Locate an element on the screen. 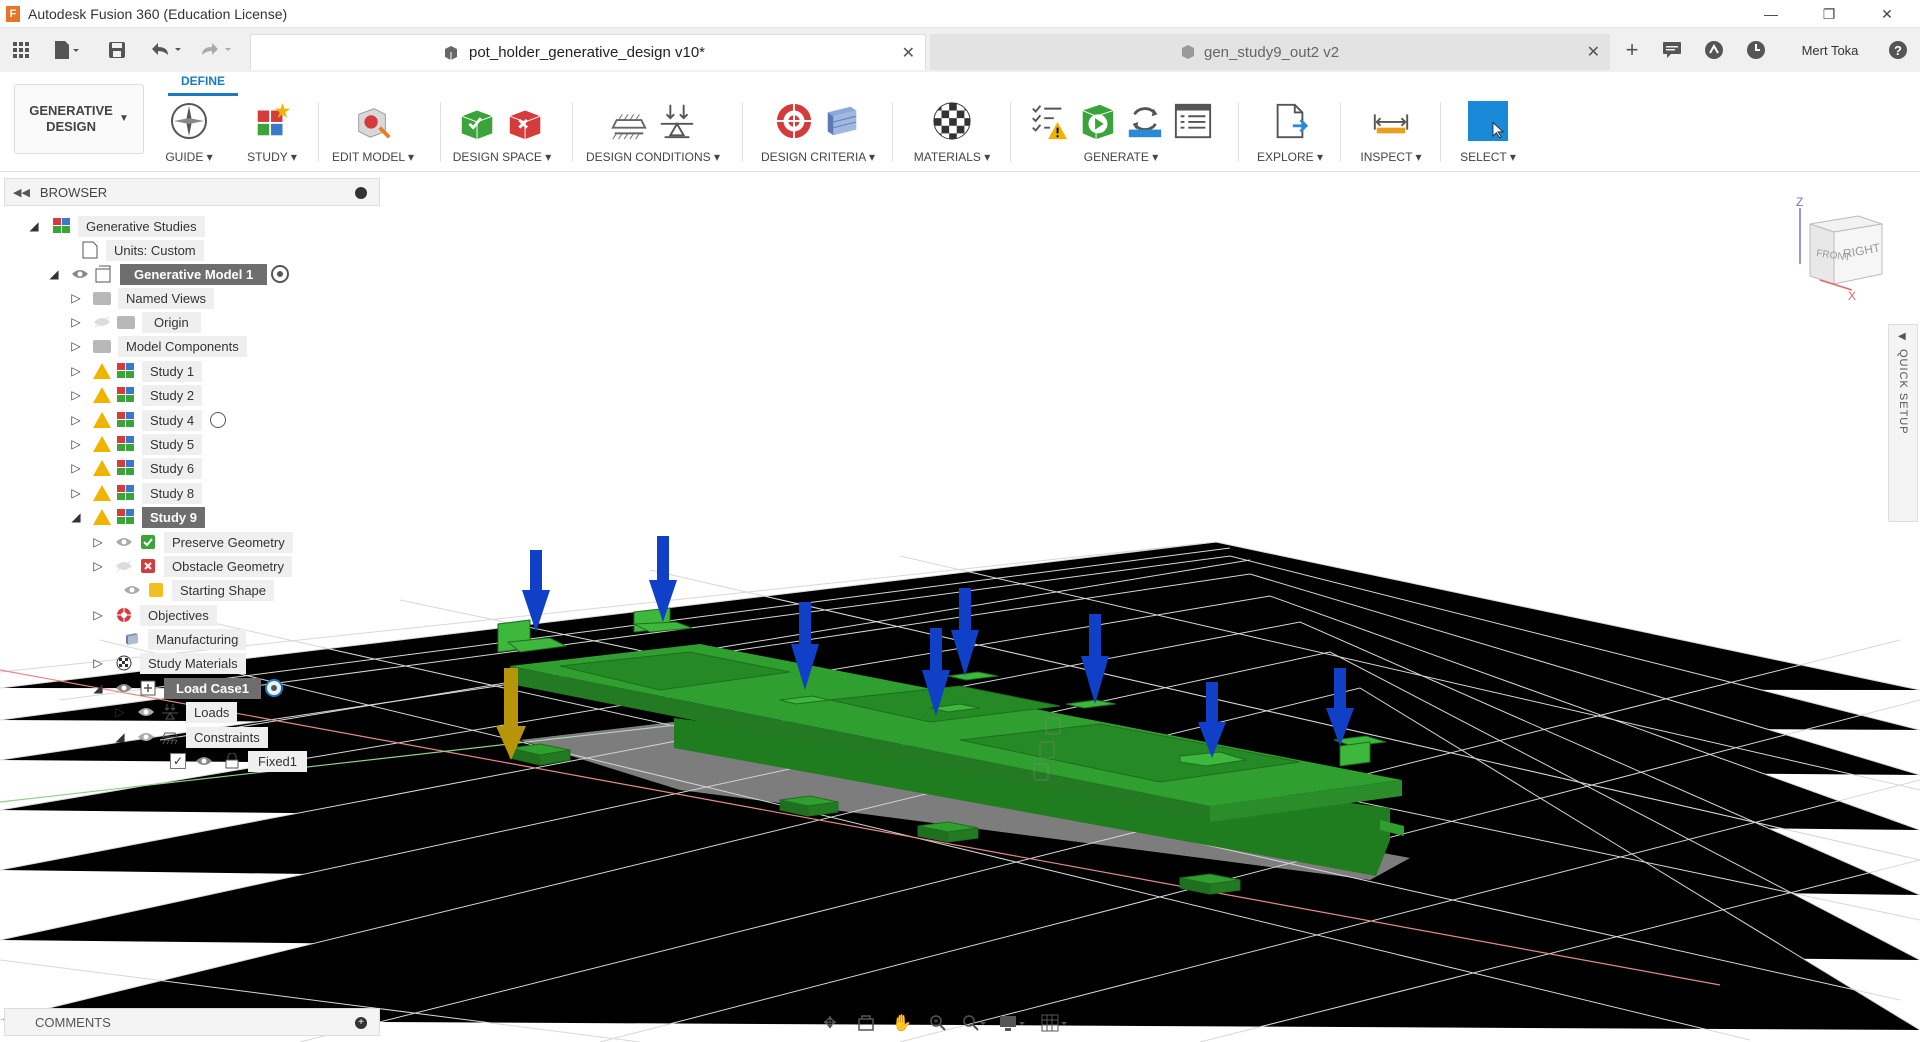 This screenshot has width=1920, height=1042. data-panel-grid-icon is located at coordinates (21, 50).